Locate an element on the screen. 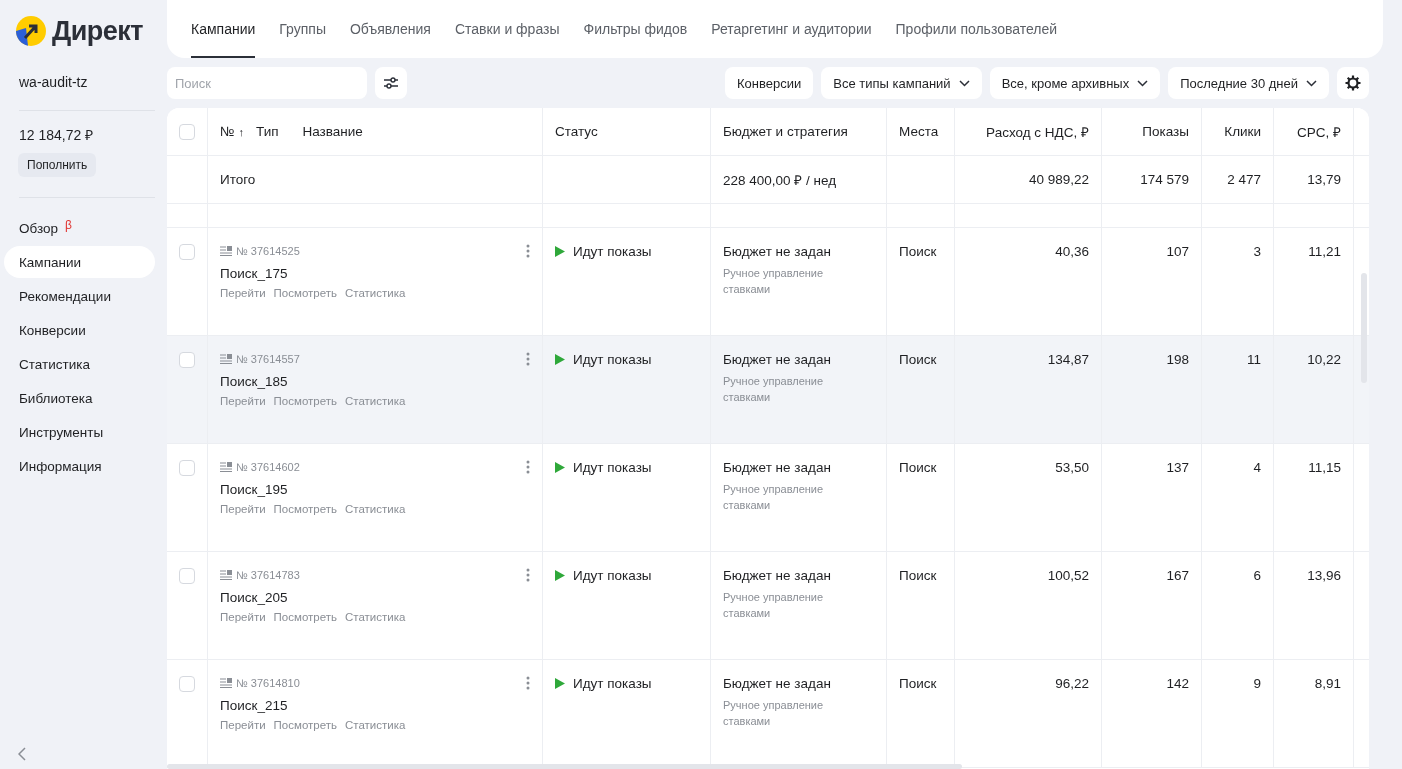 The image size is (1402, 769). column-header: Статус is located at coordinates (576, 131).